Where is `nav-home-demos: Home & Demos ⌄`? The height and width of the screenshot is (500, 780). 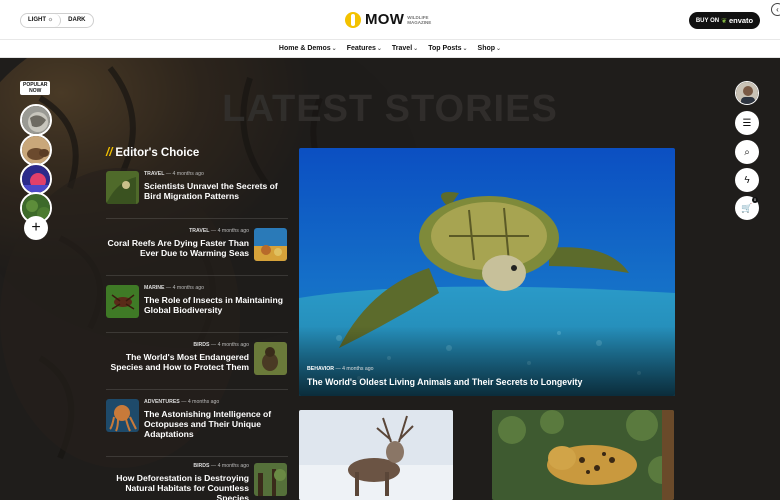
nav-home-demos: Home & Demos ⌄ is located at coordinates (308, 48).